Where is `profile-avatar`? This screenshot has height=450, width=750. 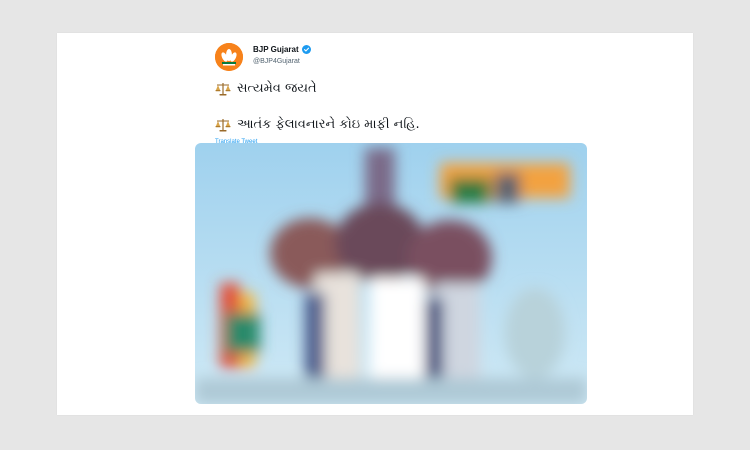
profile-avatar is located at coordinates (229, 57).